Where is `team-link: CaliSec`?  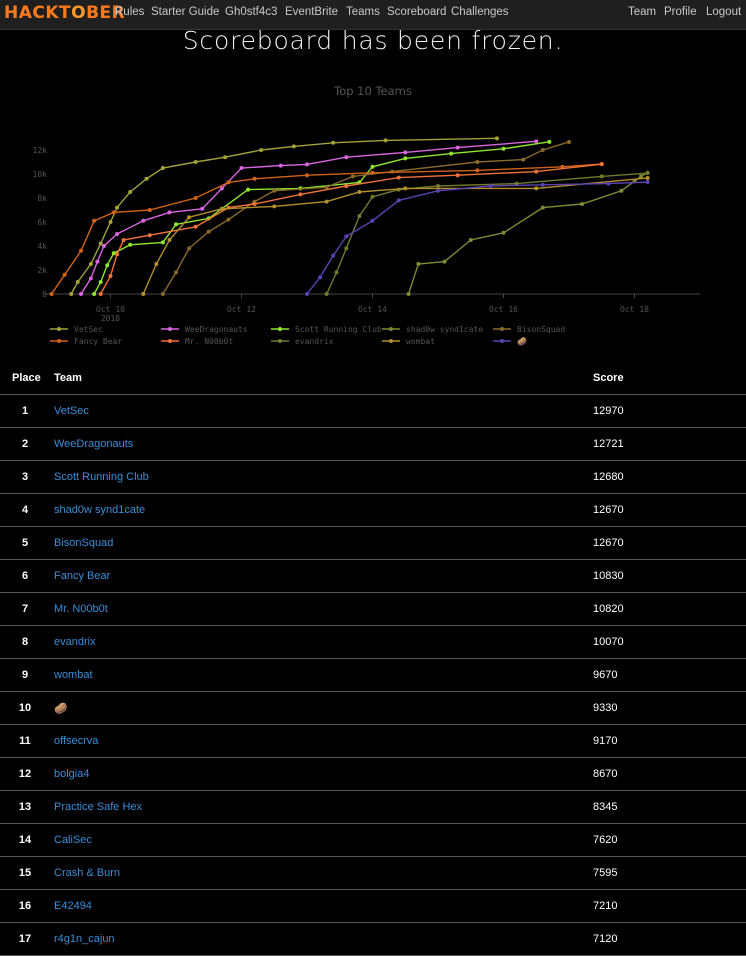
team-link: CaliSec is located at coordinates (73, 840).